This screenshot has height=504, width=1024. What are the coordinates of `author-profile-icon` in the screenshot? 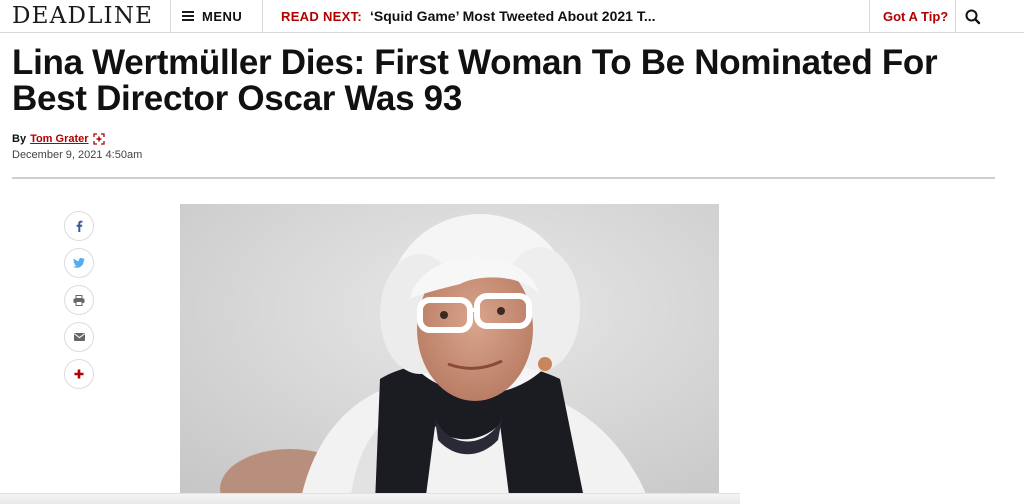 It's located at (98, 139).